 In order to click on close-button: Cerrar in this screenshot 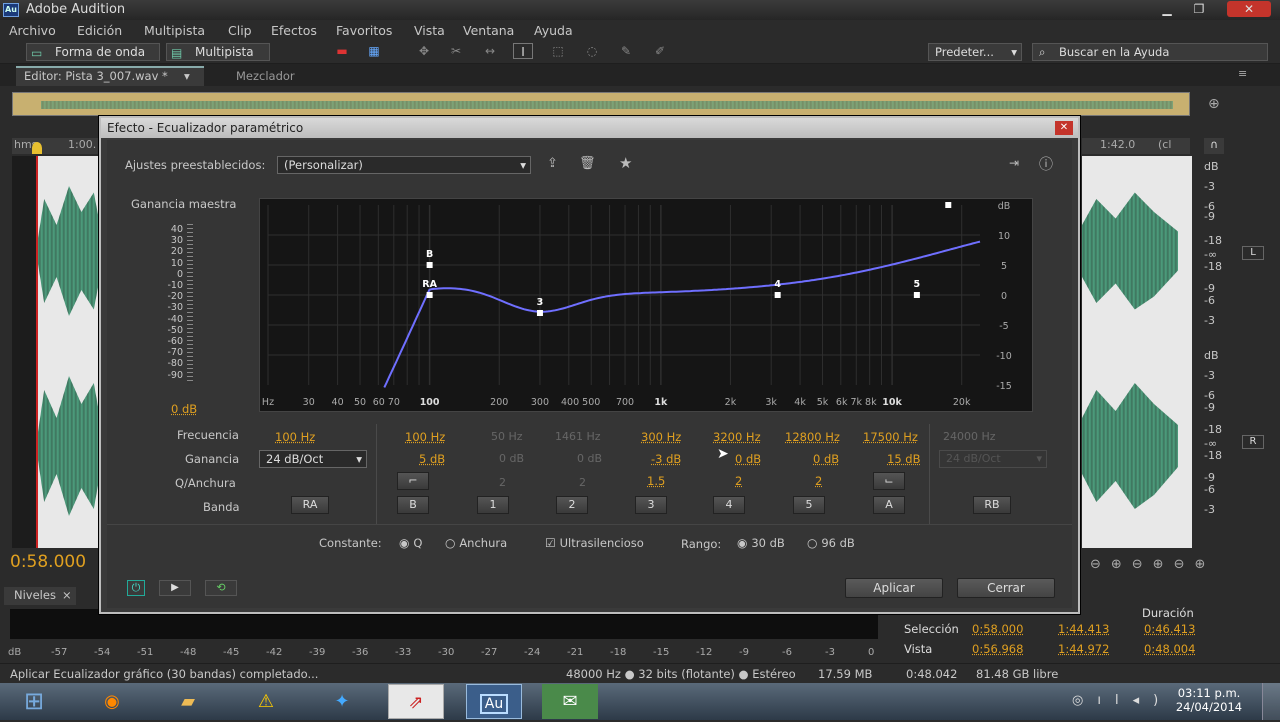, I will do `click(1006, 588)`.